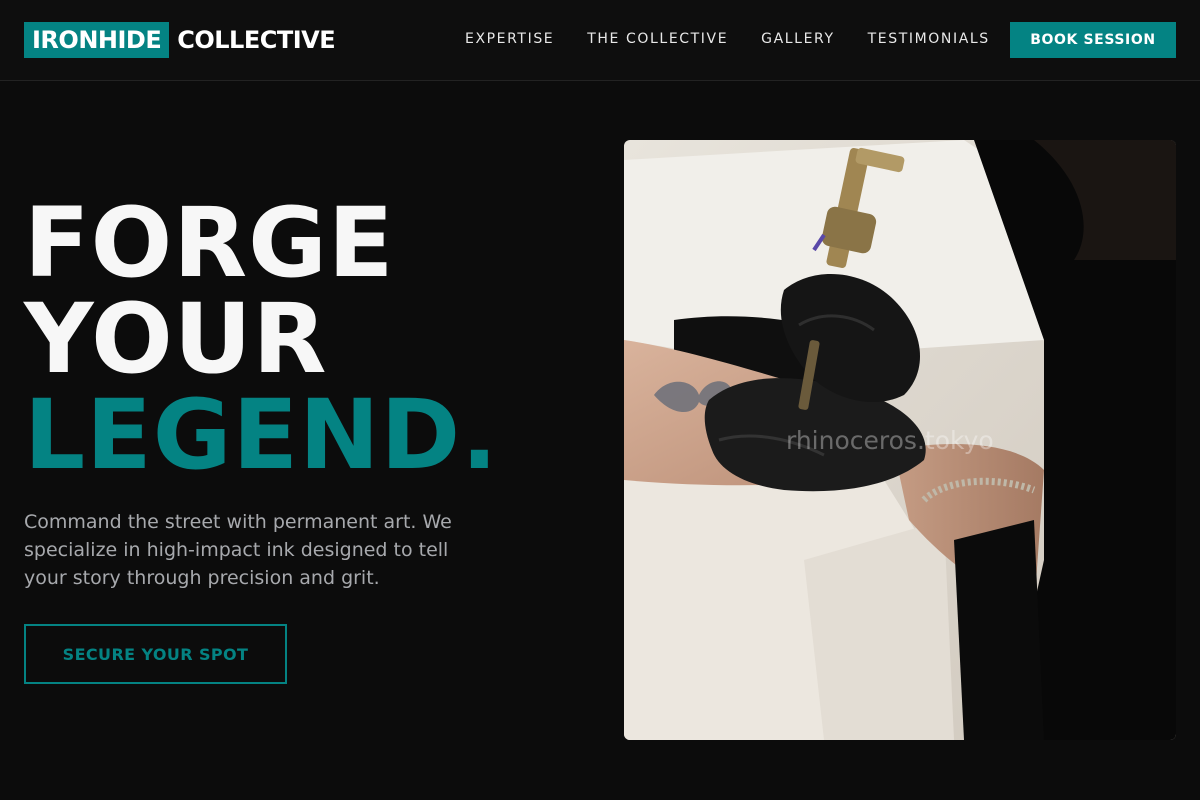 The height and width of the screenshot is (800, 1200). I want to click on secure-your-spot-button: SECURE YOUR SPOT, so click(155, 654).